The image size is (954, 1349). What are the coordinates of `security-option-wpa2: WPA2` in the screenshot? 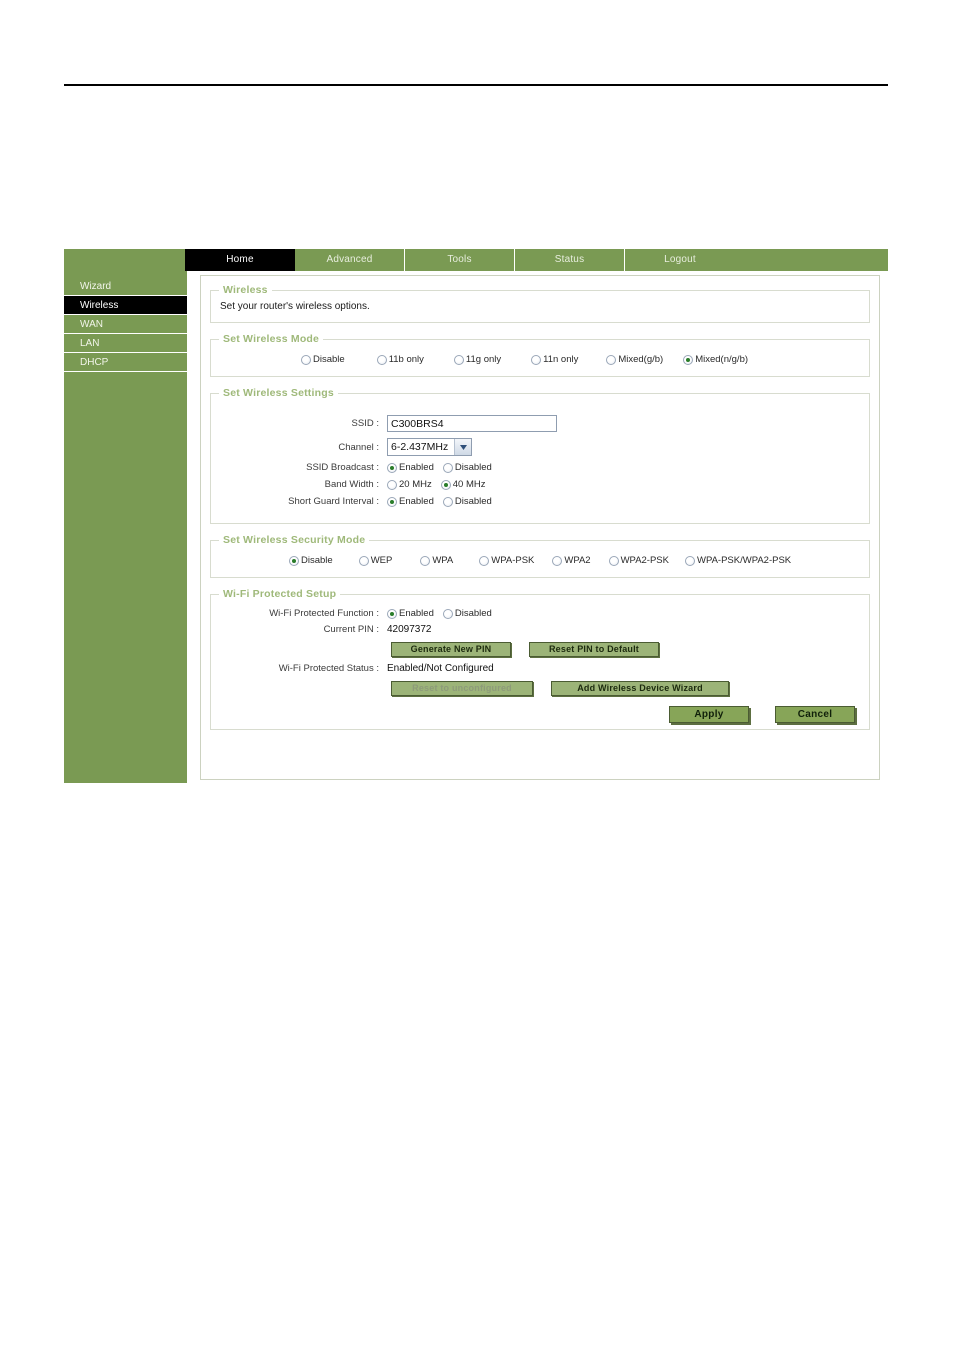 It's located at (571, 560).